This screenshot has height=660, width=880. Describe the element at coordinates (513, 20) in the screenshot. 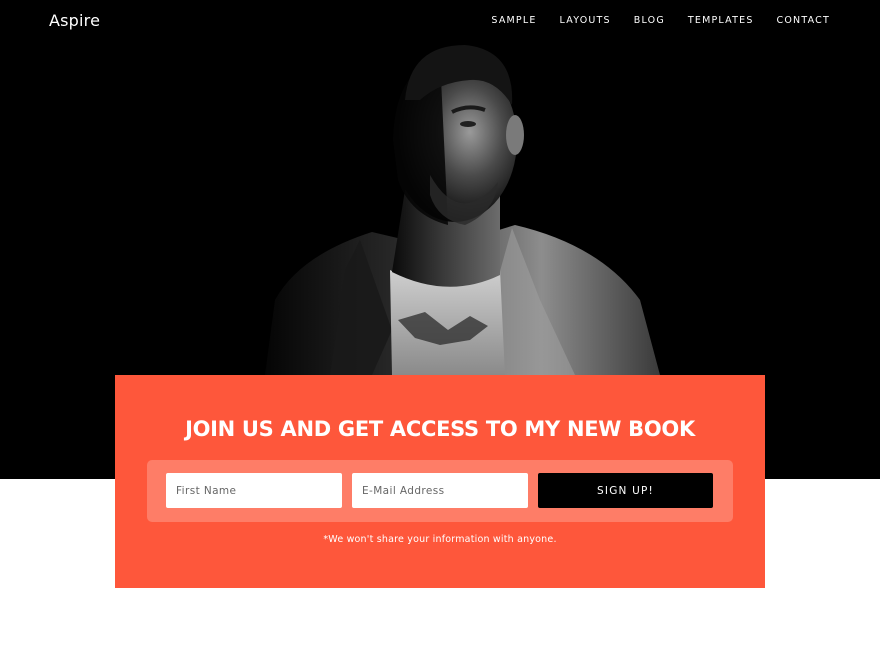

I see `nav-item-sample: SAMPLE` at that location.